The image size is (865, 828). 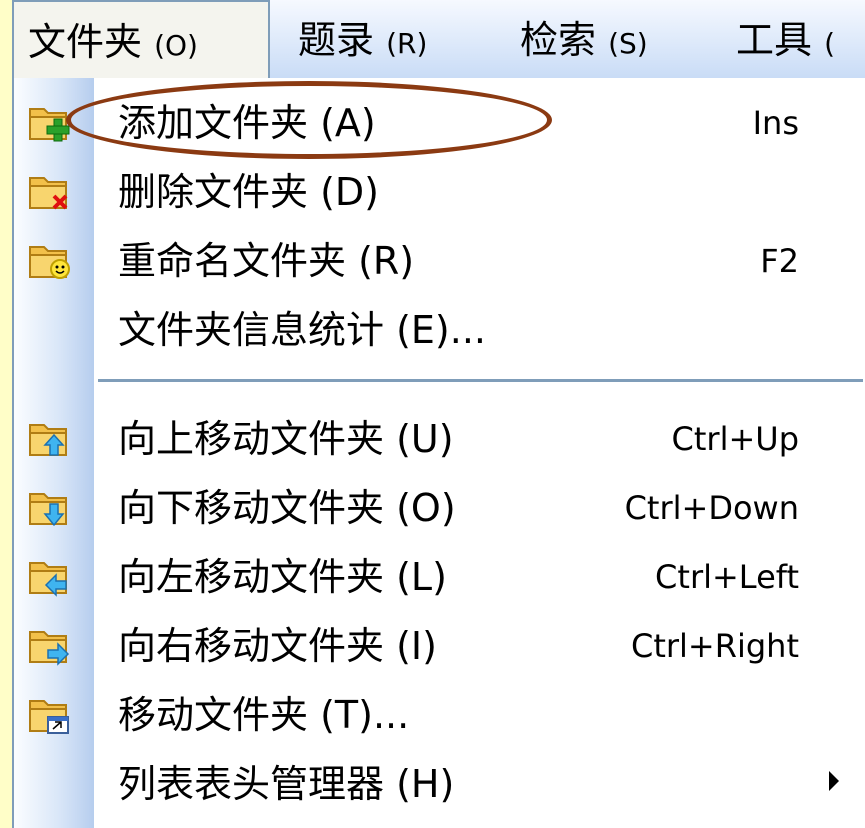 What do you see at coordinates (277, 646) in the screenshot?
I see `menu-item-label: 向右移动文件夹 (I)` at bounding box center [277, 646].